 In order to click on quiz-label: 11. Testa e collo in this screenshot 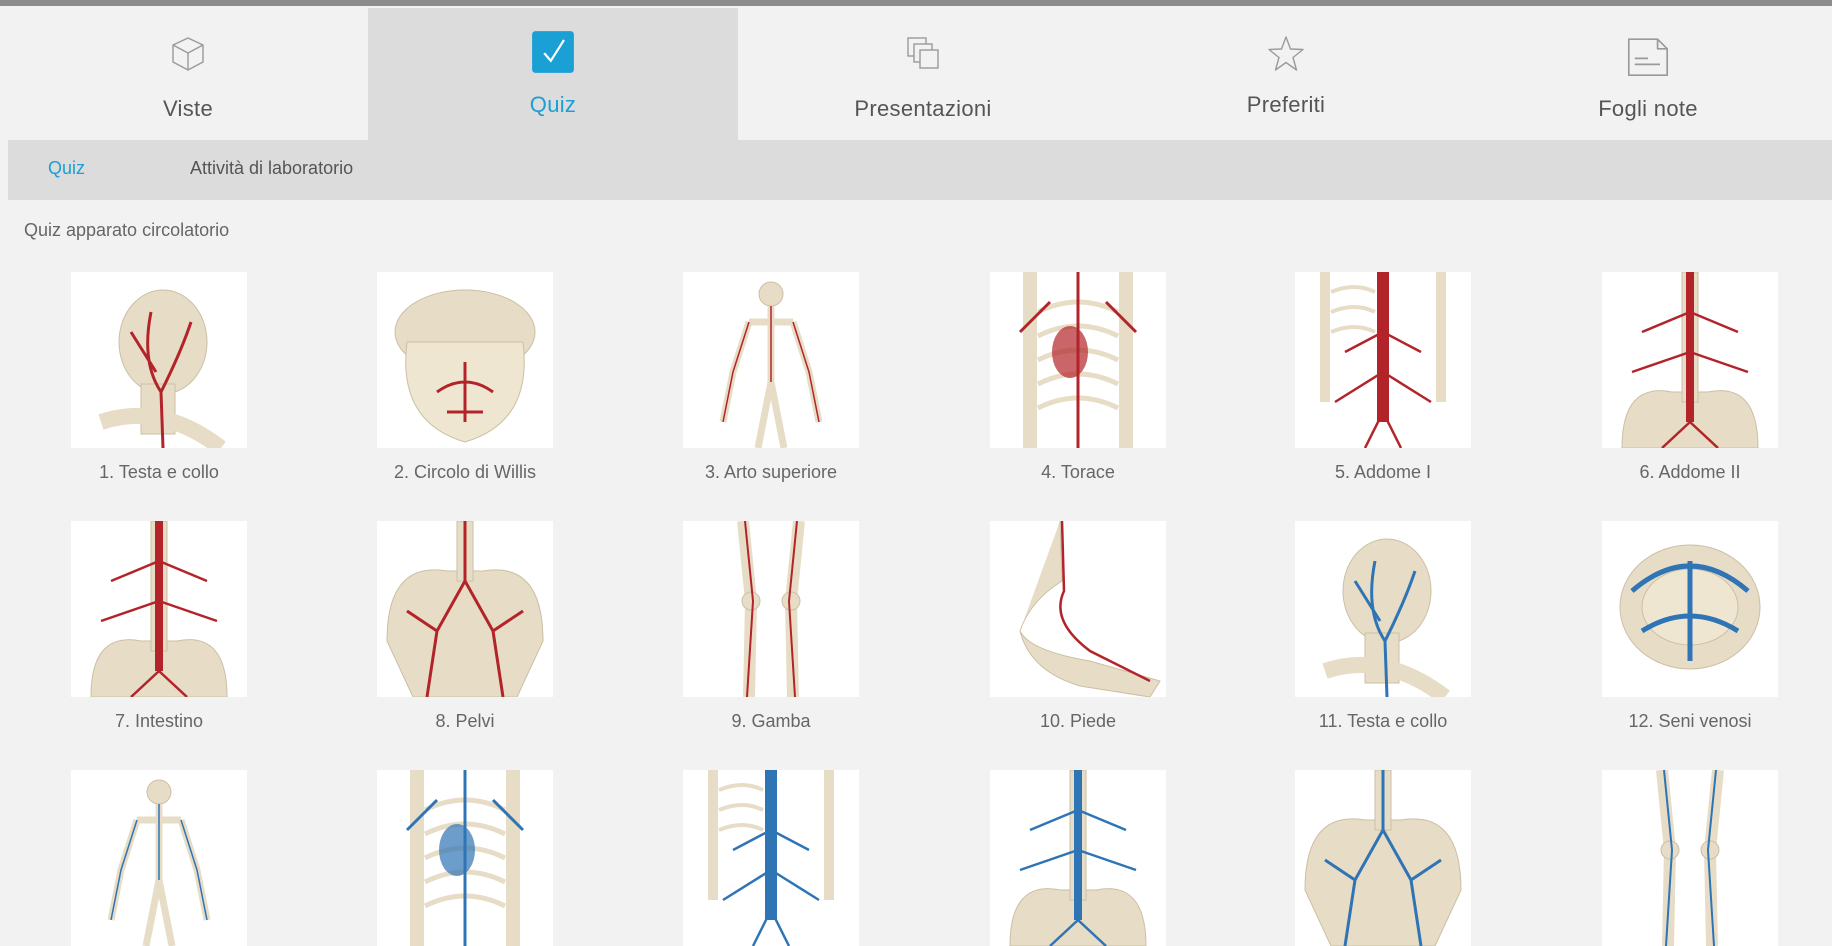, I will do `click(1383, 721)`.